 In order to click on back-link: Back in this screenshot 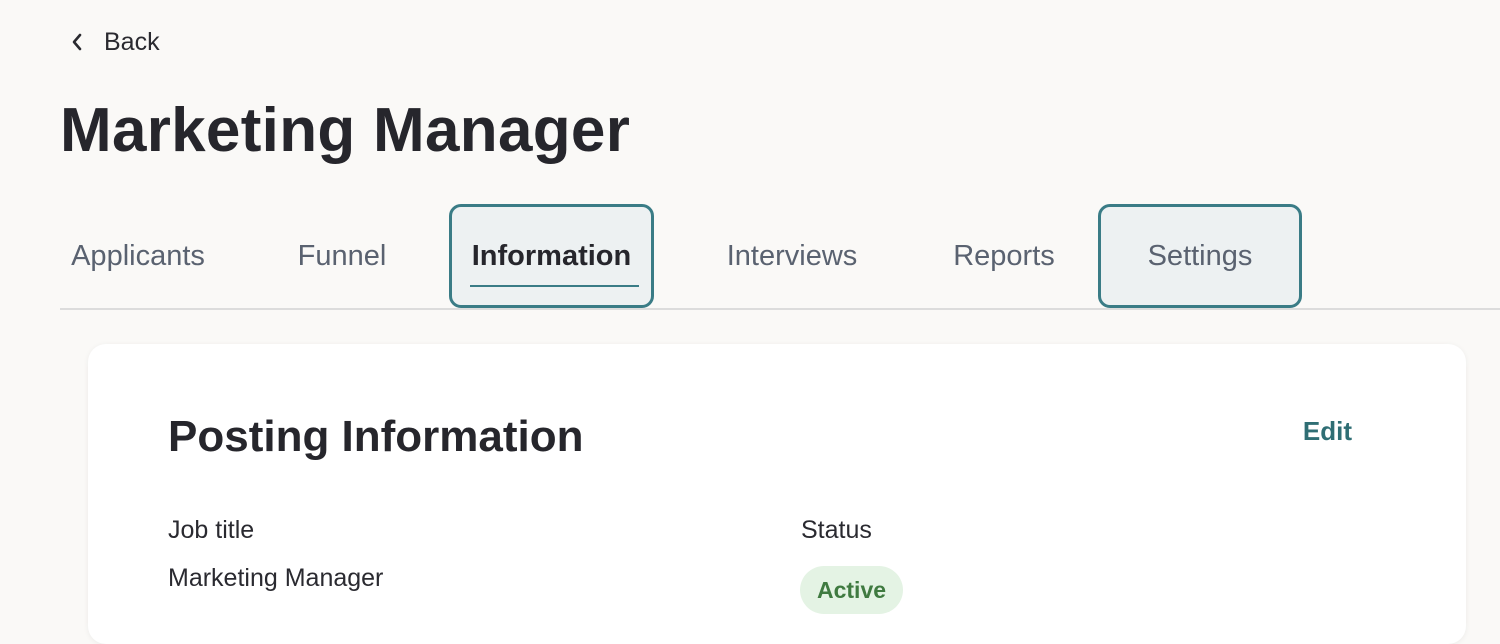, I will do `click(113, 42)`.